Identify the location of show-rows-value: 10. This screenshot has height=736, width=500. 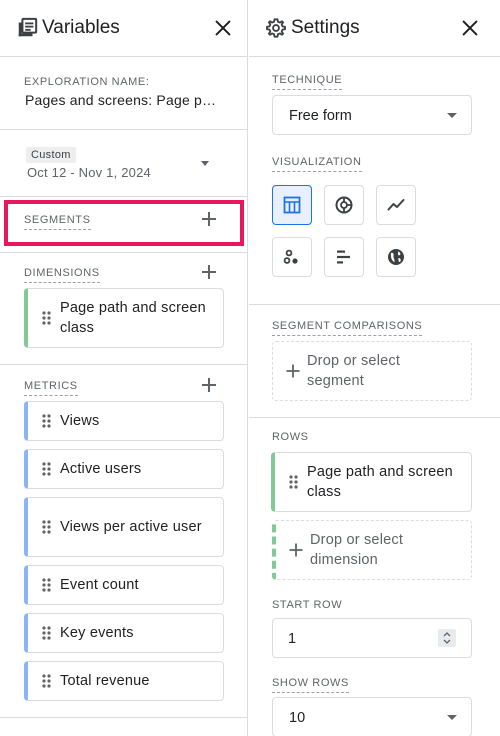
(297, 718).